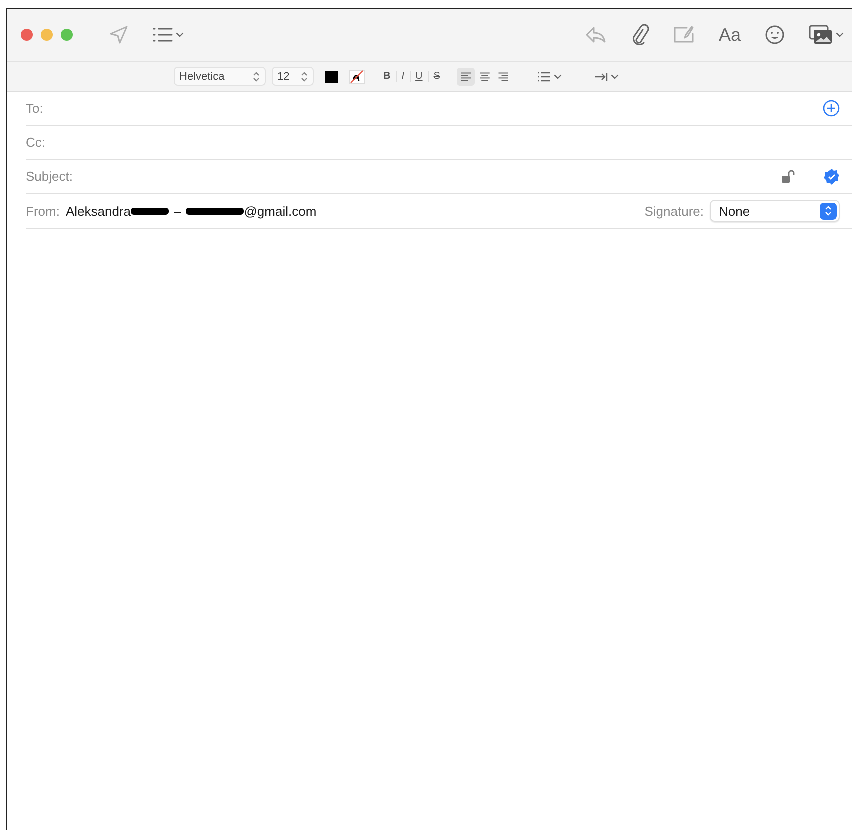 The height and width of the screenshot is (830, 852). Describe the element at coordinates (387, 76) in the screenshot. I see `bold-button: B` at that location.